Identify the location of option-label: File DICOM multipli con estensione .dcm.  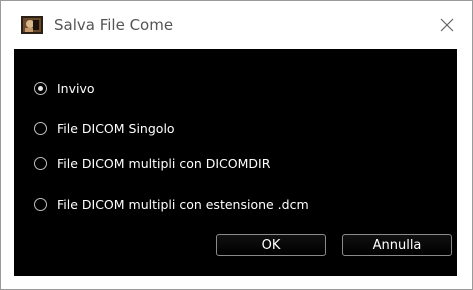
(183, 204).